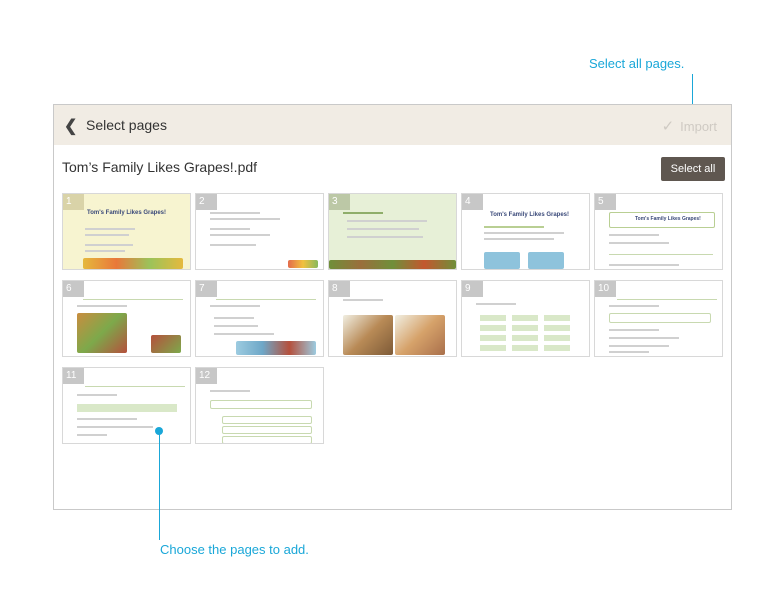 The image size is (784, 615). What do you see at coordinates (693, 169) in the screenshot?
I see `select-all-button: Select all` at bounding box center [693, 169].